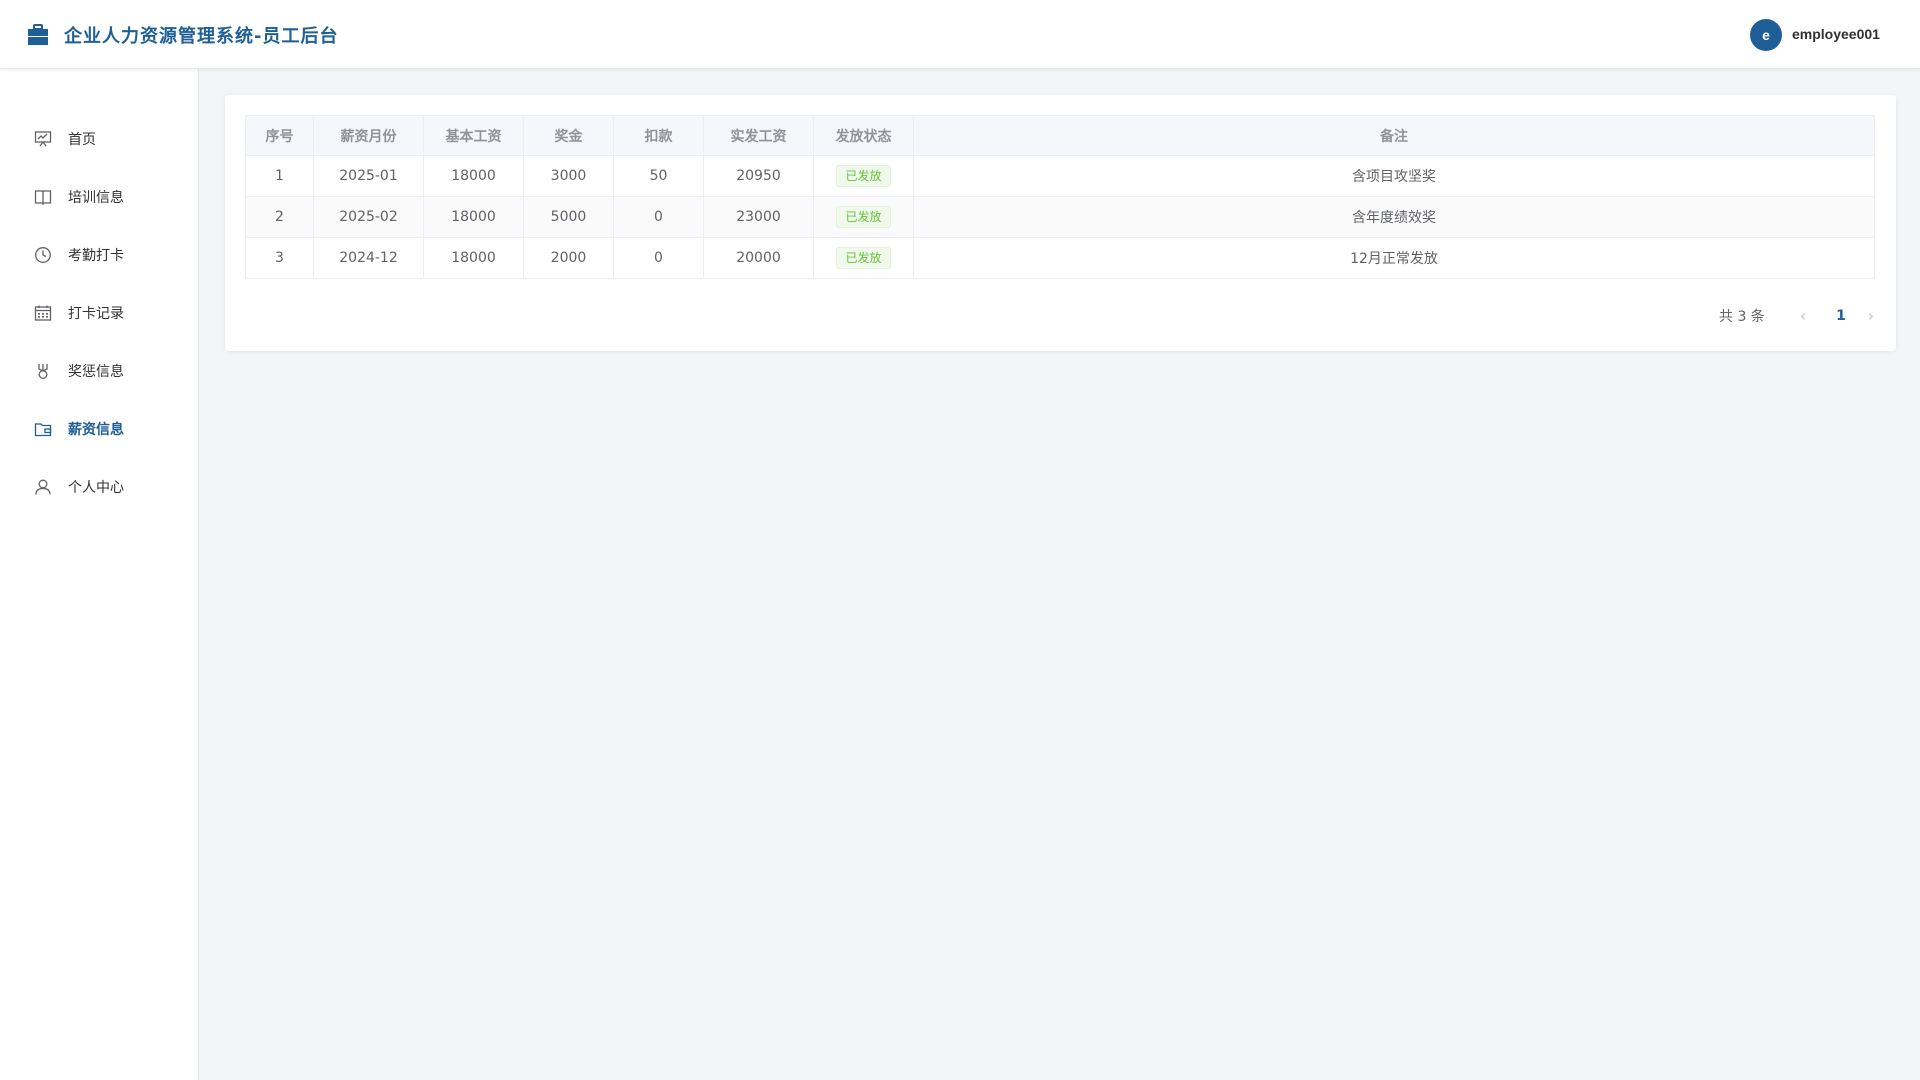 The width and height of the screenshot is (1920, 1080). I want to click on cell-index: 2, so click(279, 217).